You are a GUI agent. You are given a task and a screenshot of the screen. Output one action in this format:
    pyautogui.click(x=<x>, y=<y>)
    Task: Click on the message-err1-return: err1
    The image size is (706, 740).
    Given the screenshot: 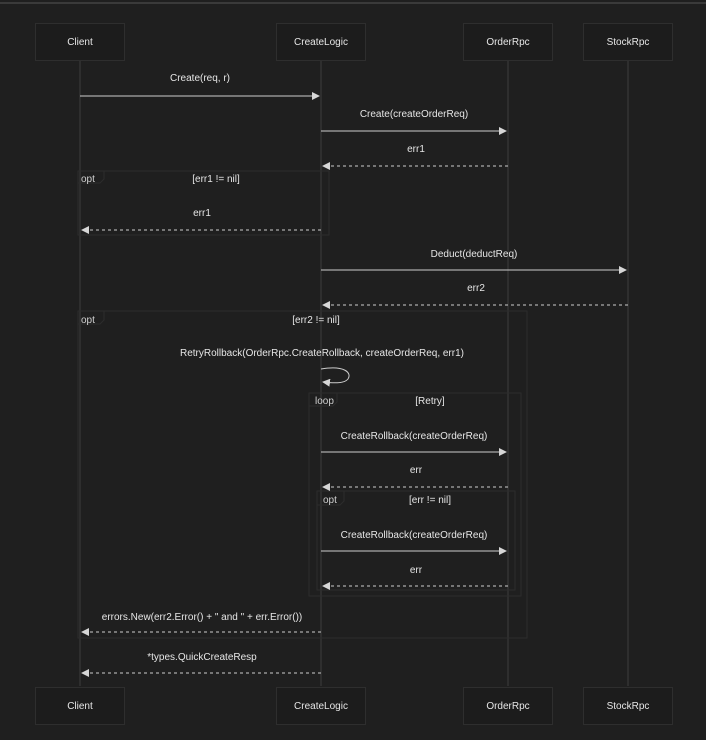 What is the action you would take?
    pyautogui.click(x=415, y=157)
    